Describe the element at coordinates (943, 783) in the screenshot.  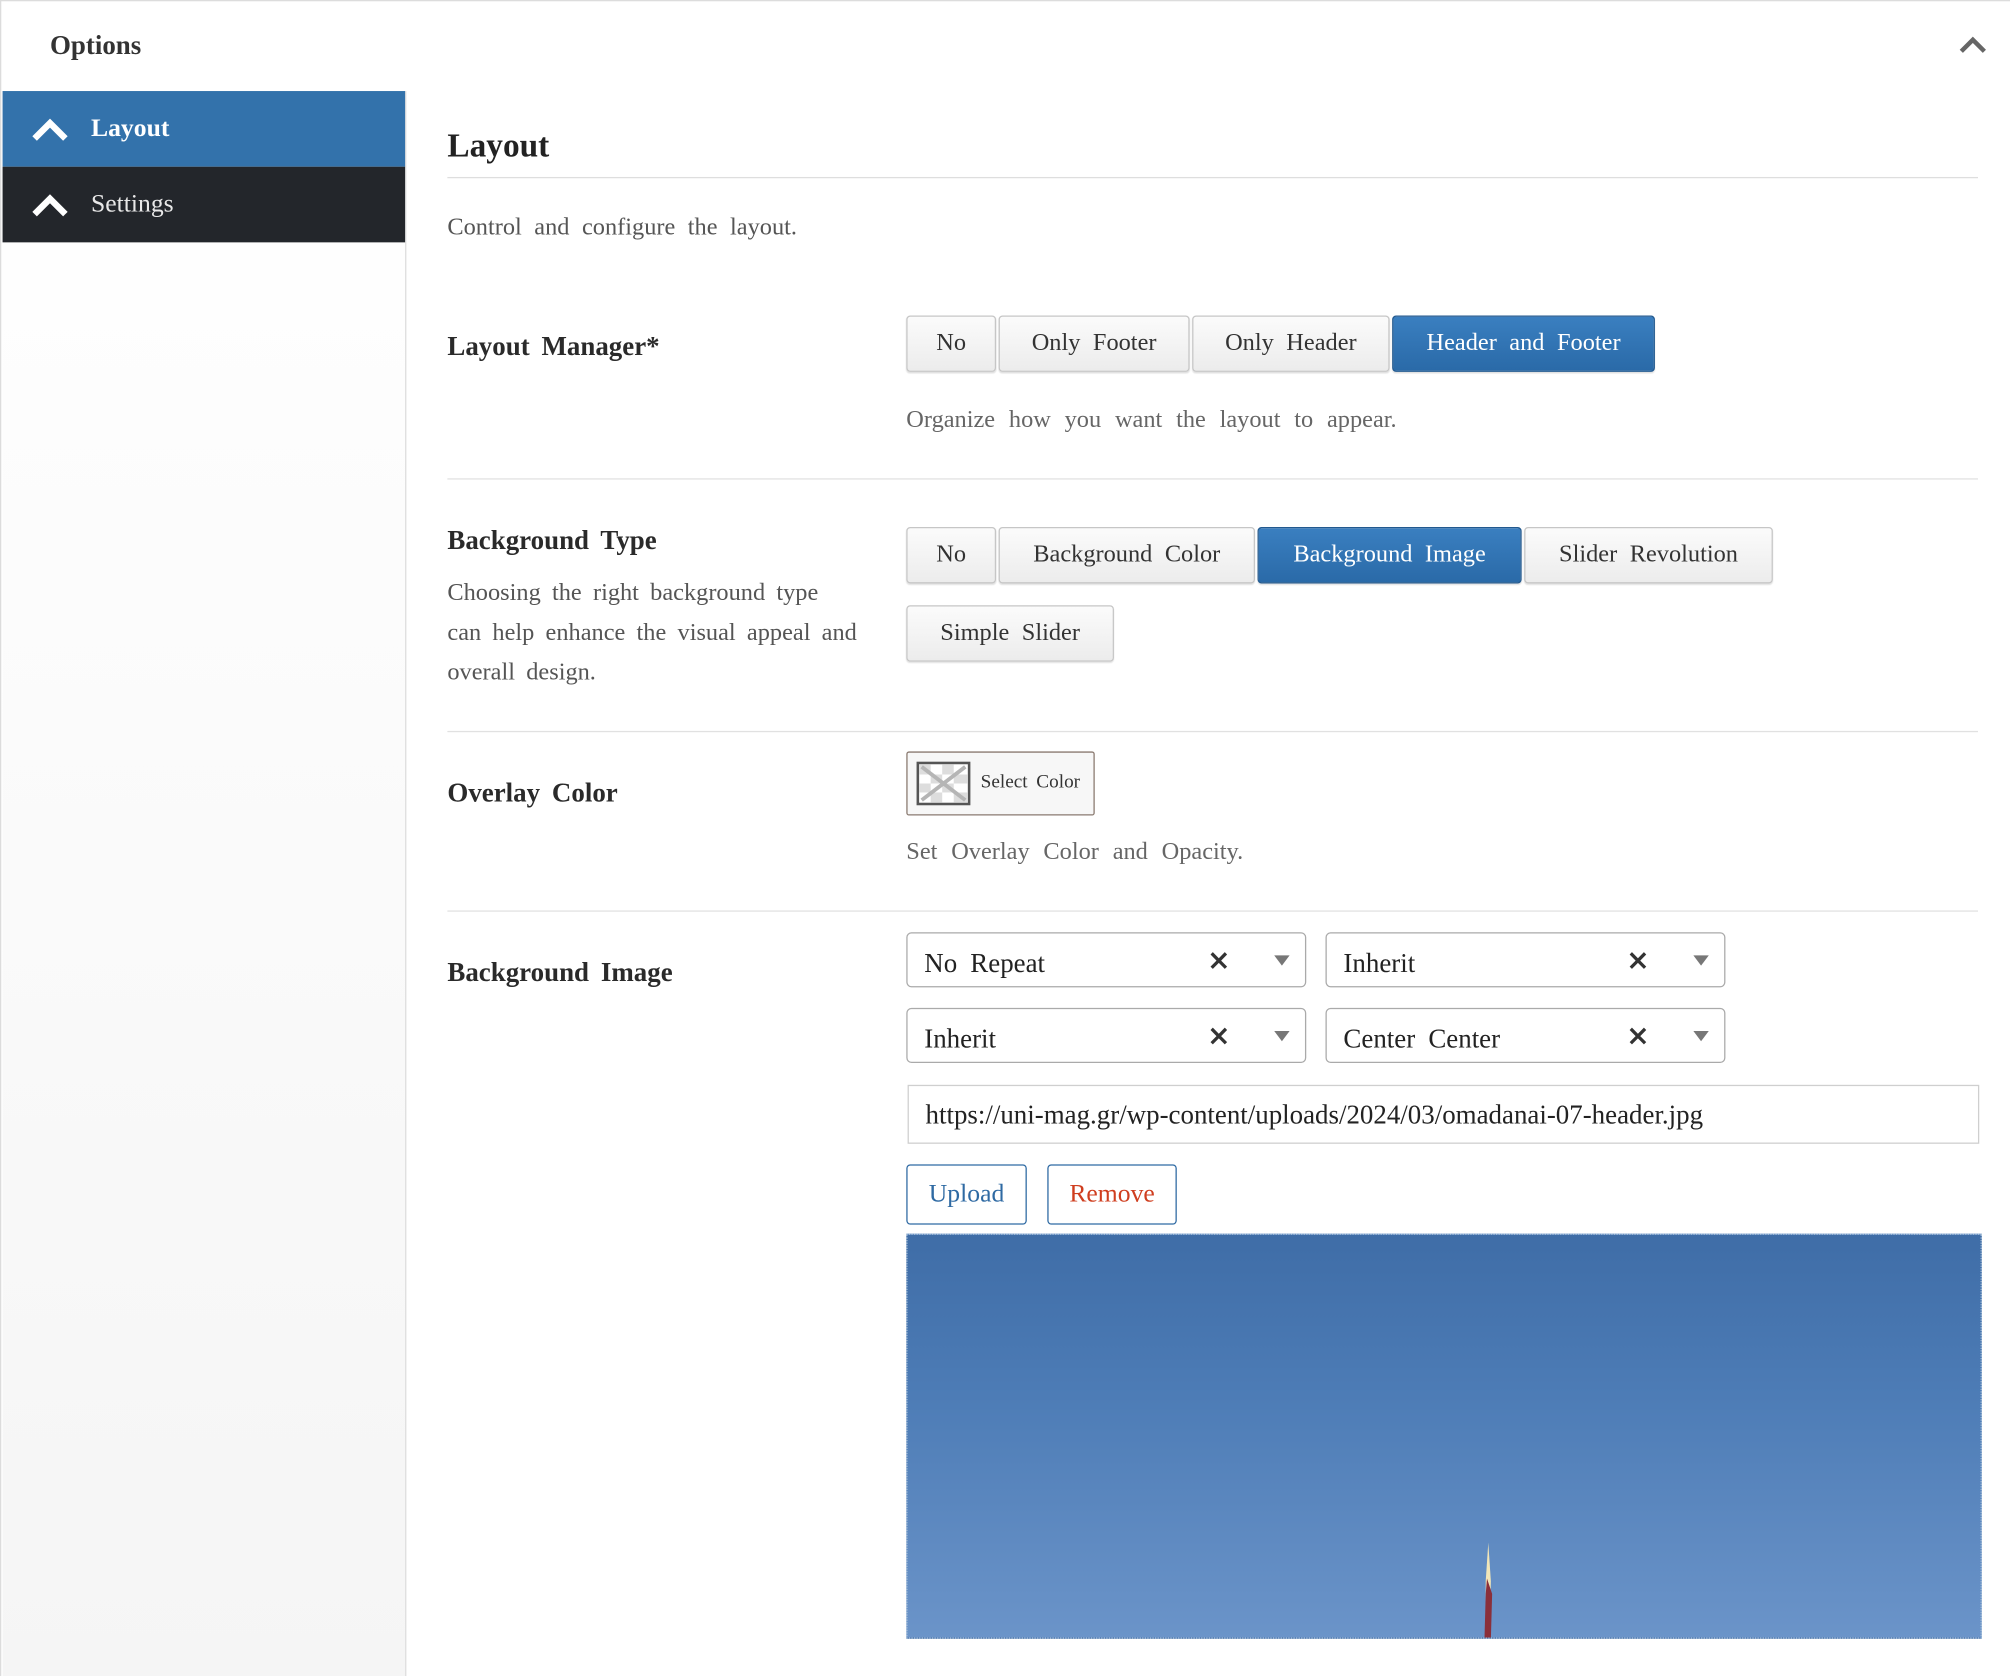
I see `transparent-swatch-icon` at that location.